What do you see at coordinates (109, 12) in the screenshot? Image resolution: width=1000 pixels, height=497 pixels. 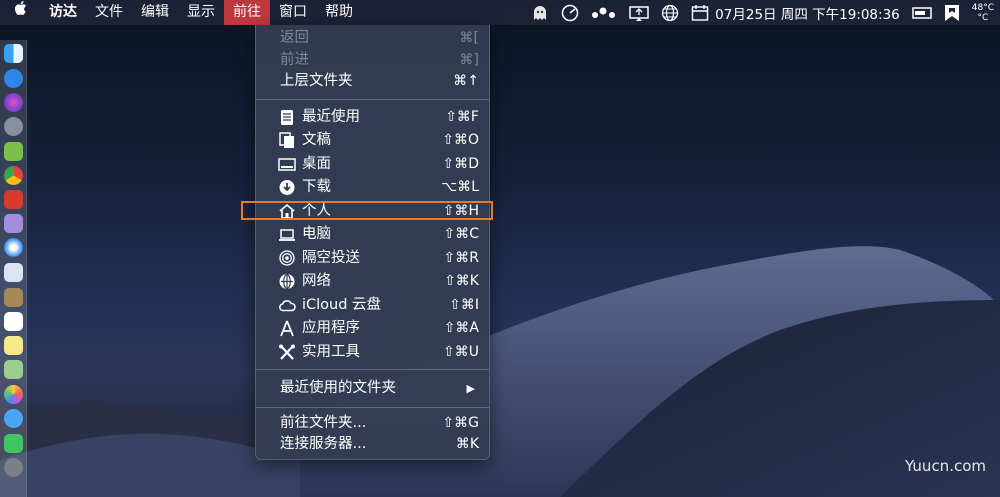 I see `menu-file: 文件` at bounding box center [109, 12].